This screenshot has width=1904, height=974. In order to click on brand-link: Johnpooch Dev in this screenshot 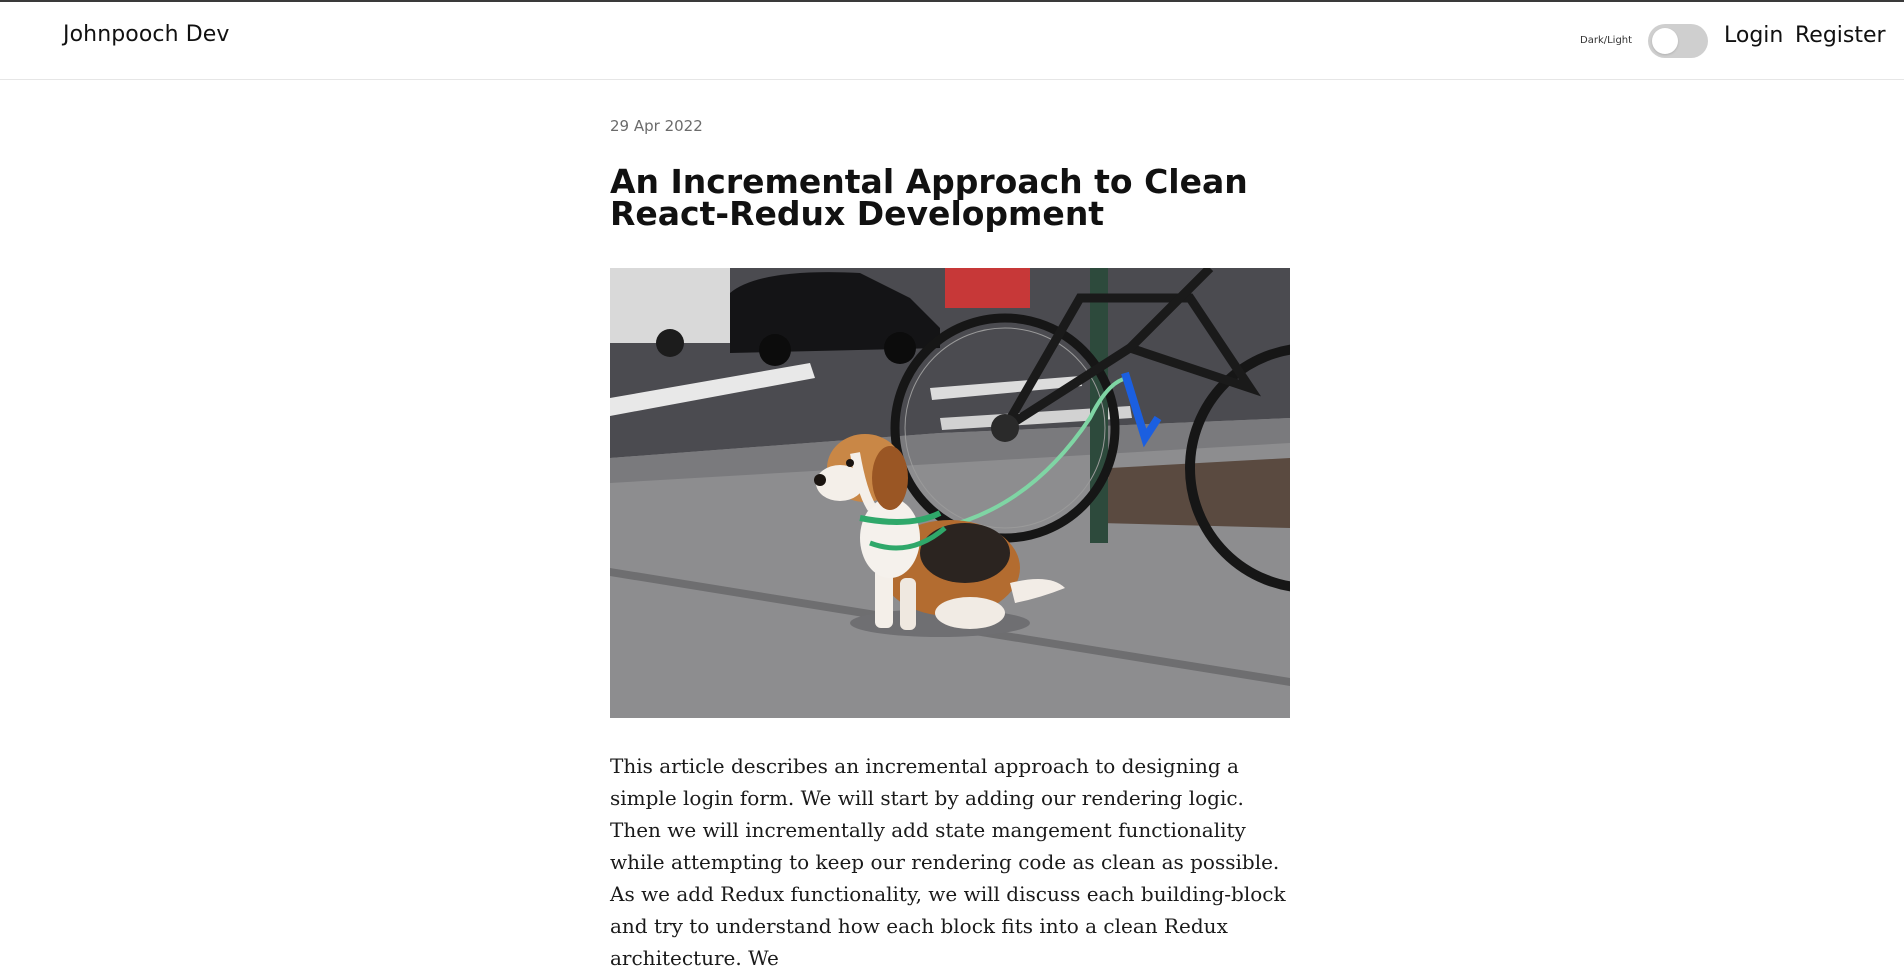, I will do `click(146, 34)`.